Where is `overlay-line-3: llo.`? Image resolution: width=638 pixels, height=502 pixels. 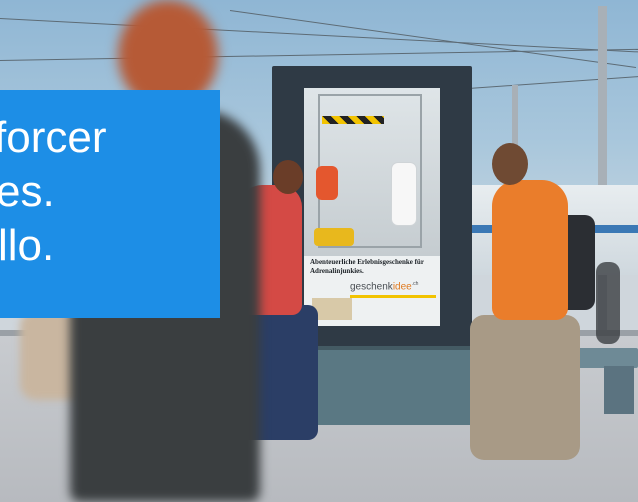 overlay-line-3: llo. is located at coordinates (27, 245).